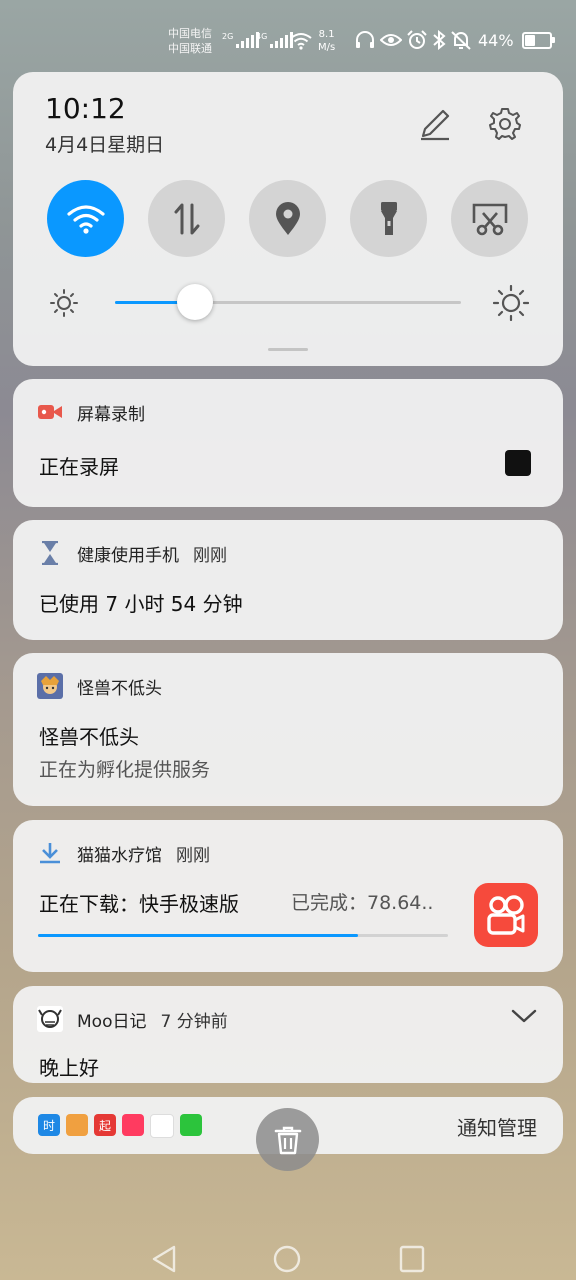  What do you see at coordinates (111, 414) in the screenshot?
I see `notification-app-name: 屏幕录制` at bounding box center [111, 414].